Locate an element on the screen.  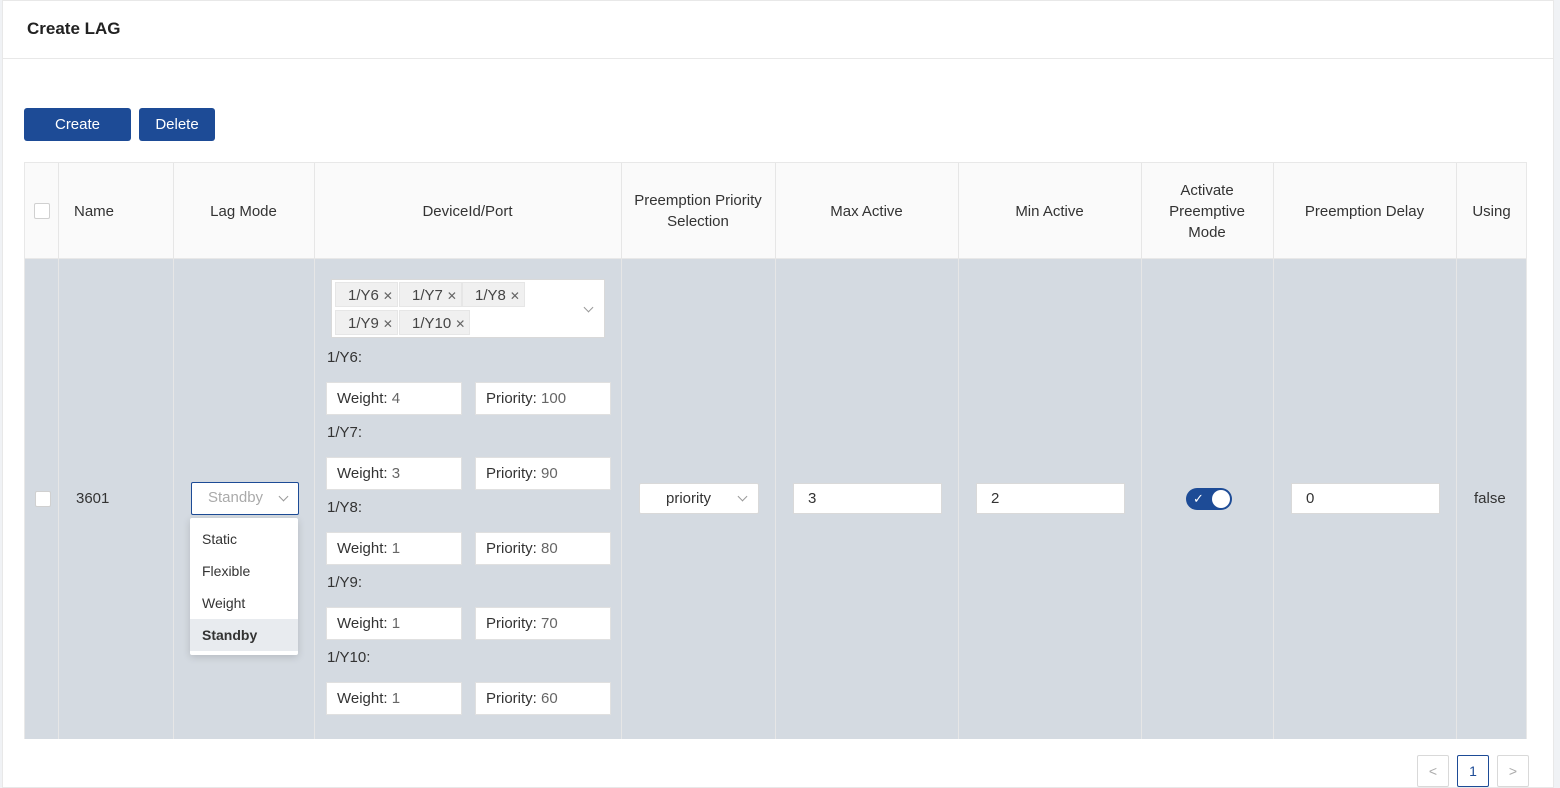
lag-mode-dropdown: Static Flexible Weight Standby is located at coordinates (244, 586).